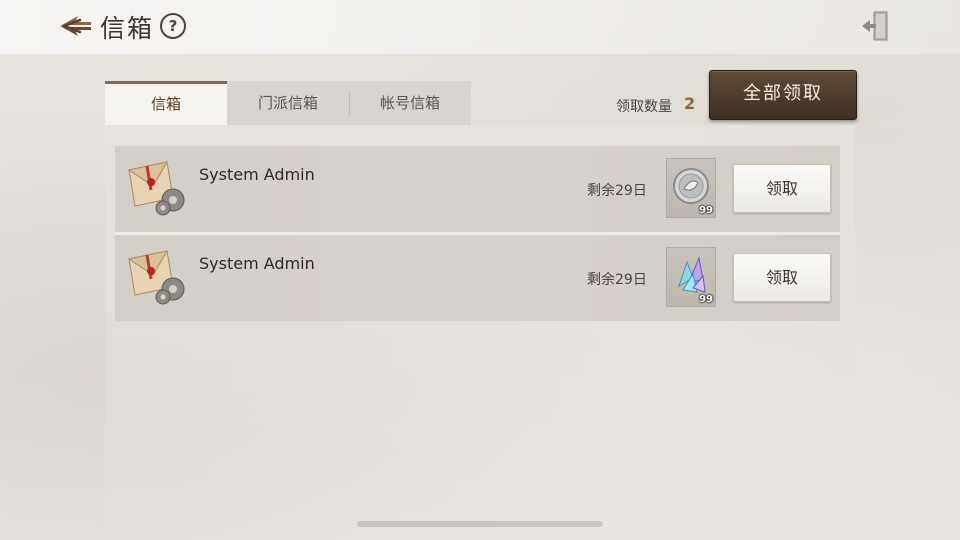  I want to click on page-title: 信箱, so click(127, 28).